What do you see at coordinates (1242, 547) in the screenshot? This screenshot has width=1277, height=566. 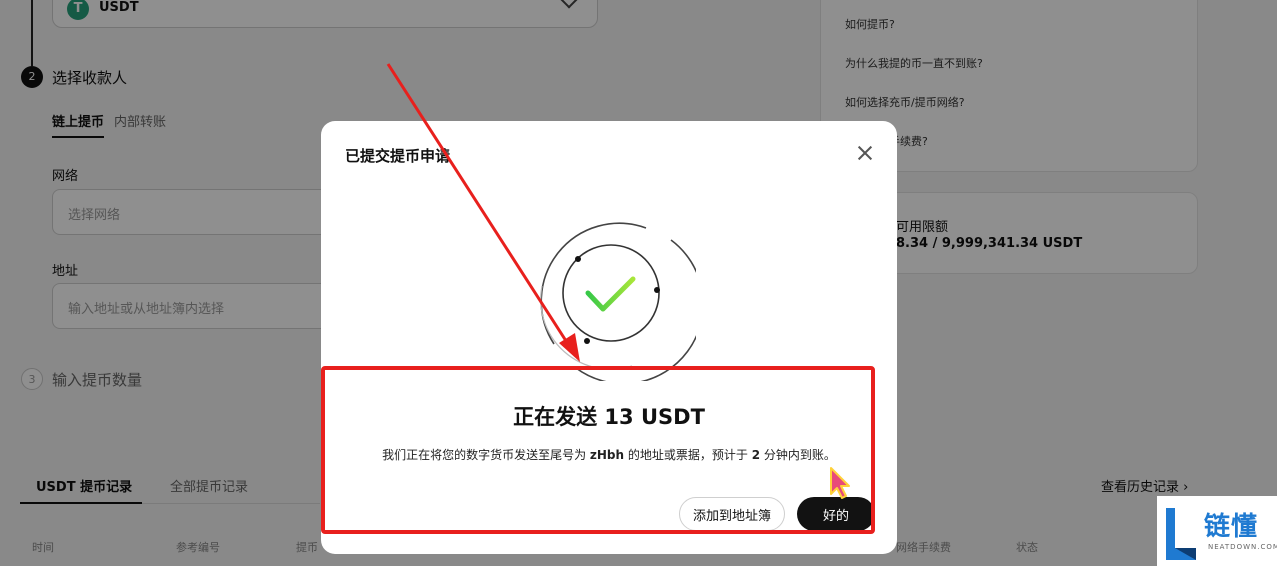 I see `watermark-subtext: NEATDOWN.COM` at bounding box center [1242, 547].